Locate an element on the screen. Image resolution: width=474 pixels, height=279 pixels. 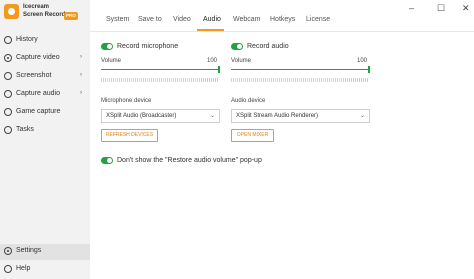
tab-video: Video is located at coordinates (182, 19).